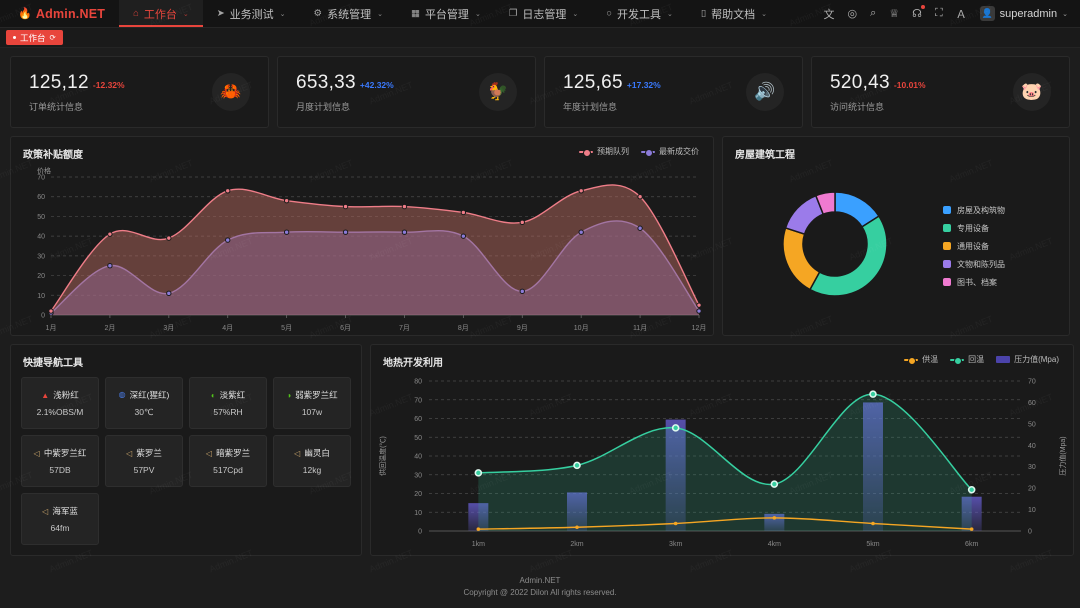 This screenshot has width=1080, height=608. Describe the element at coordinates (34, 37) in the screenshot. I see `tab-workbench: 工作台 ⟳` at that location.